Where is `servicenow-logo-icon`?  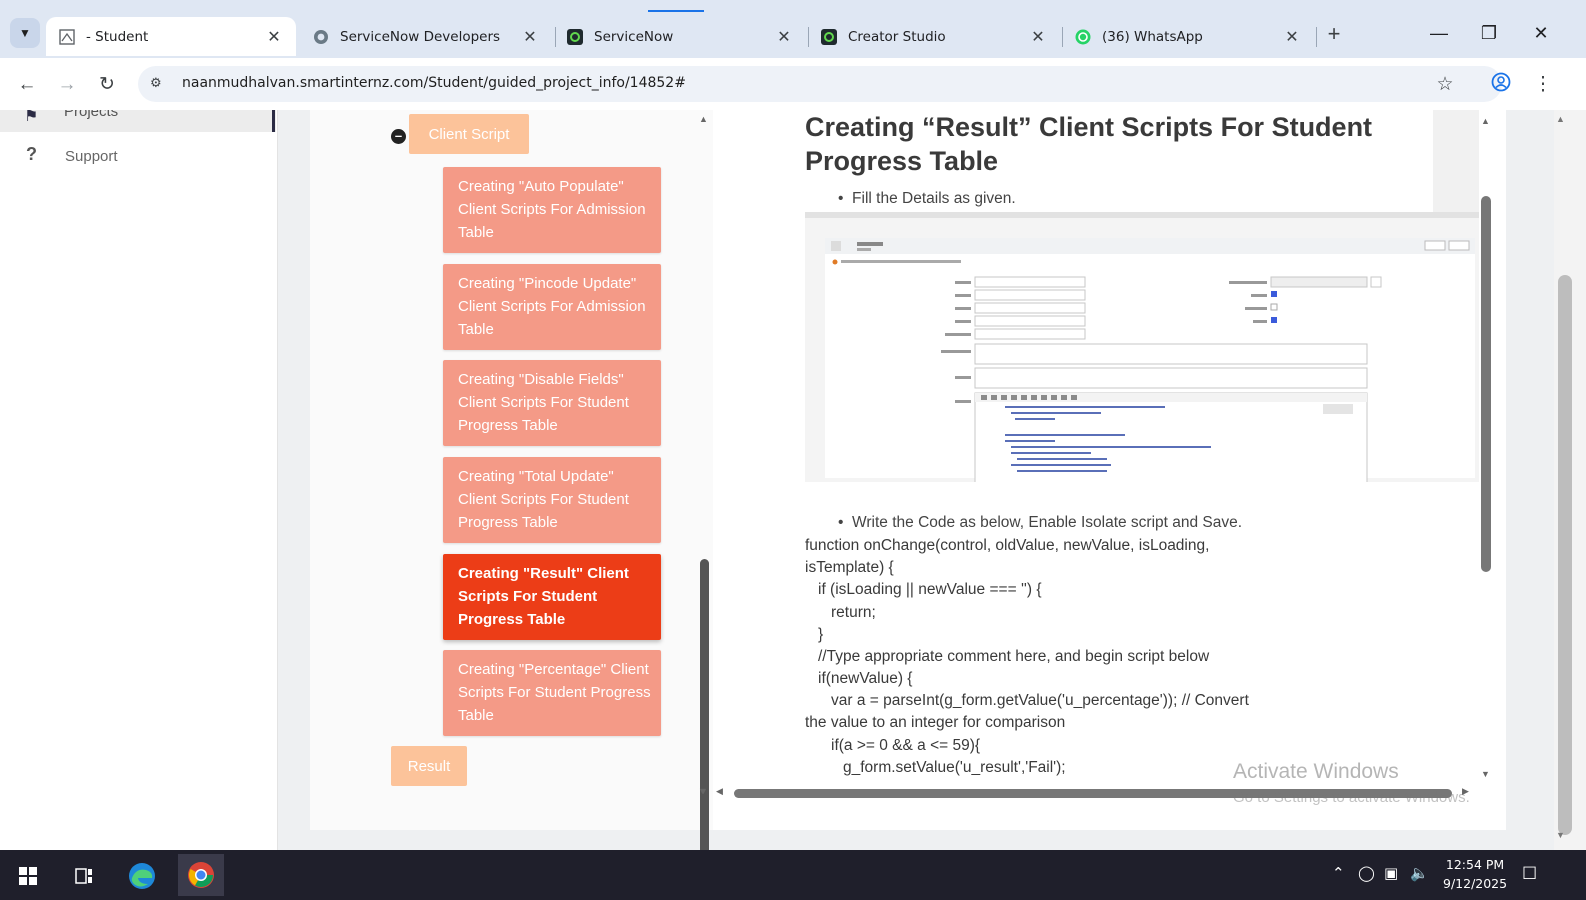
servicenow-logo-icon is located at coordinates (321, 37).